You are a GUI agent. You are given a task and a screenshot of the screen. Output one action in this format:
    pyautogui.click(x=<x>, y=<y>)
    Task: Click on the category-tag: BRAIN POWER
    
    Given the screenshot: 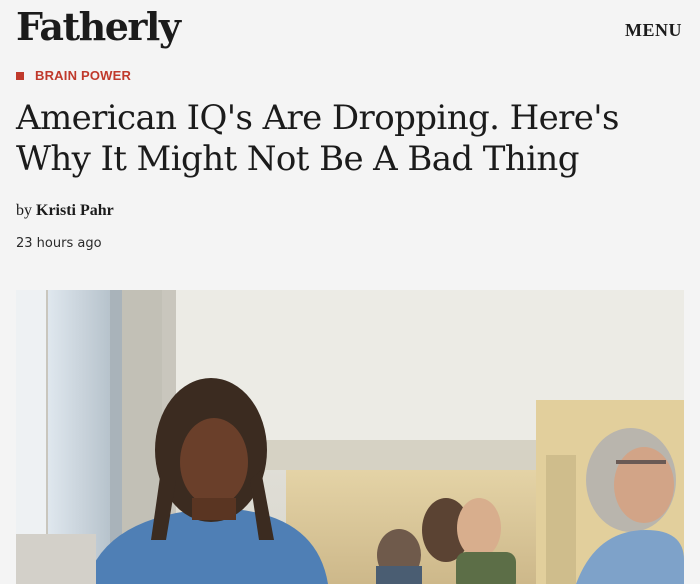 What is the action you would take?
    pyautogui.click(x=73, y=75)
    